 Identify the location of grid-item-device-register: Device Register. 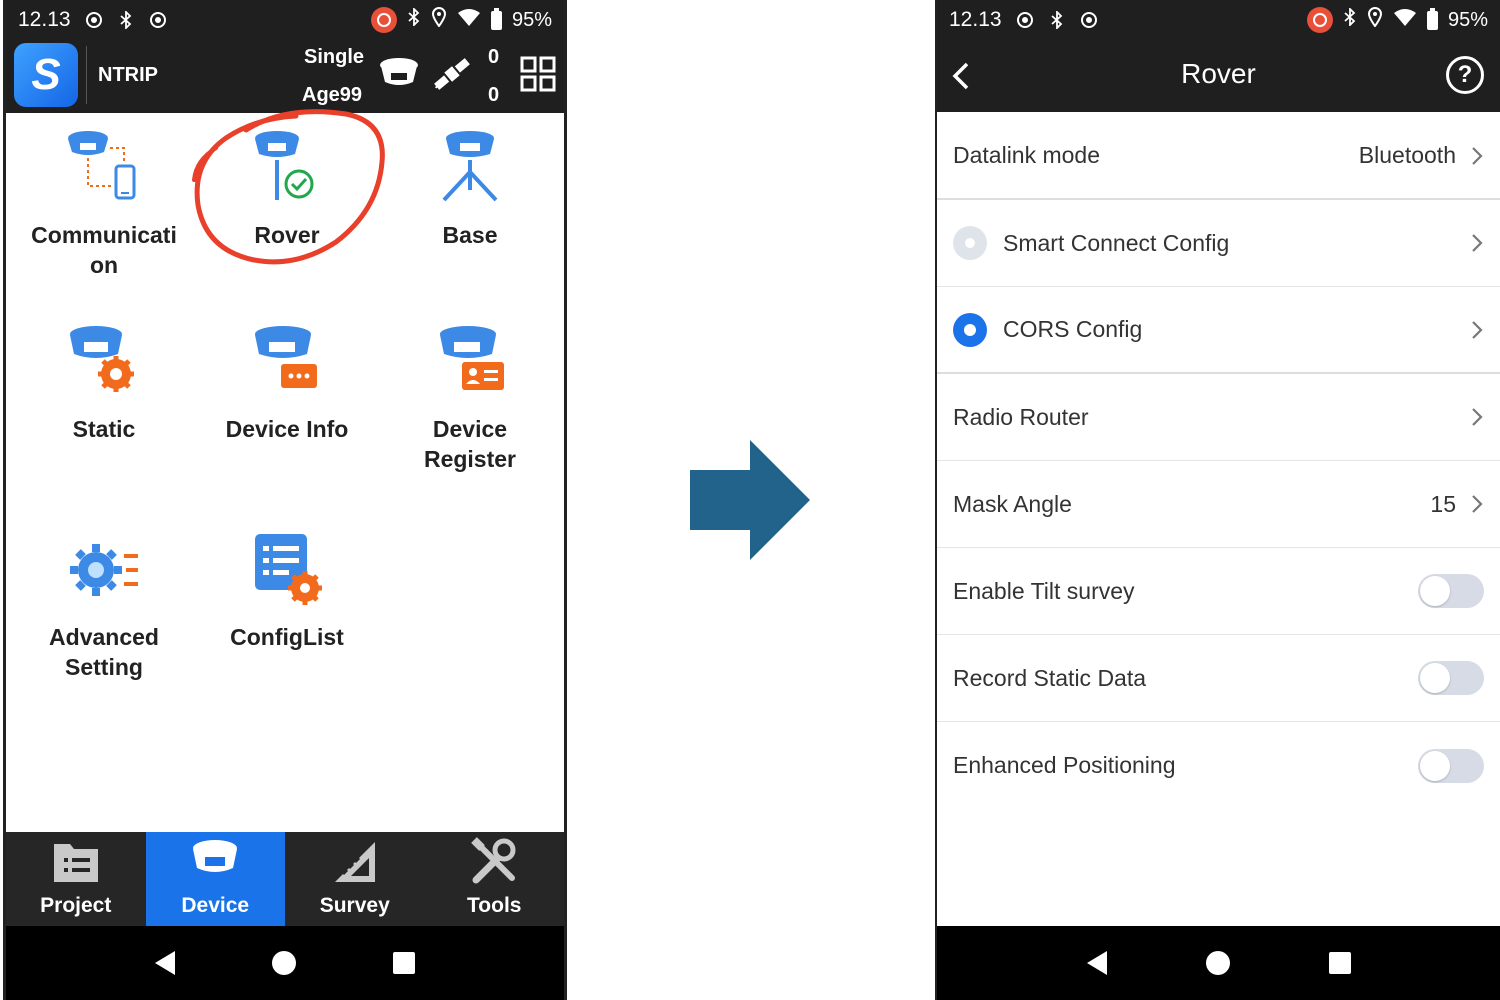
(470, 398).